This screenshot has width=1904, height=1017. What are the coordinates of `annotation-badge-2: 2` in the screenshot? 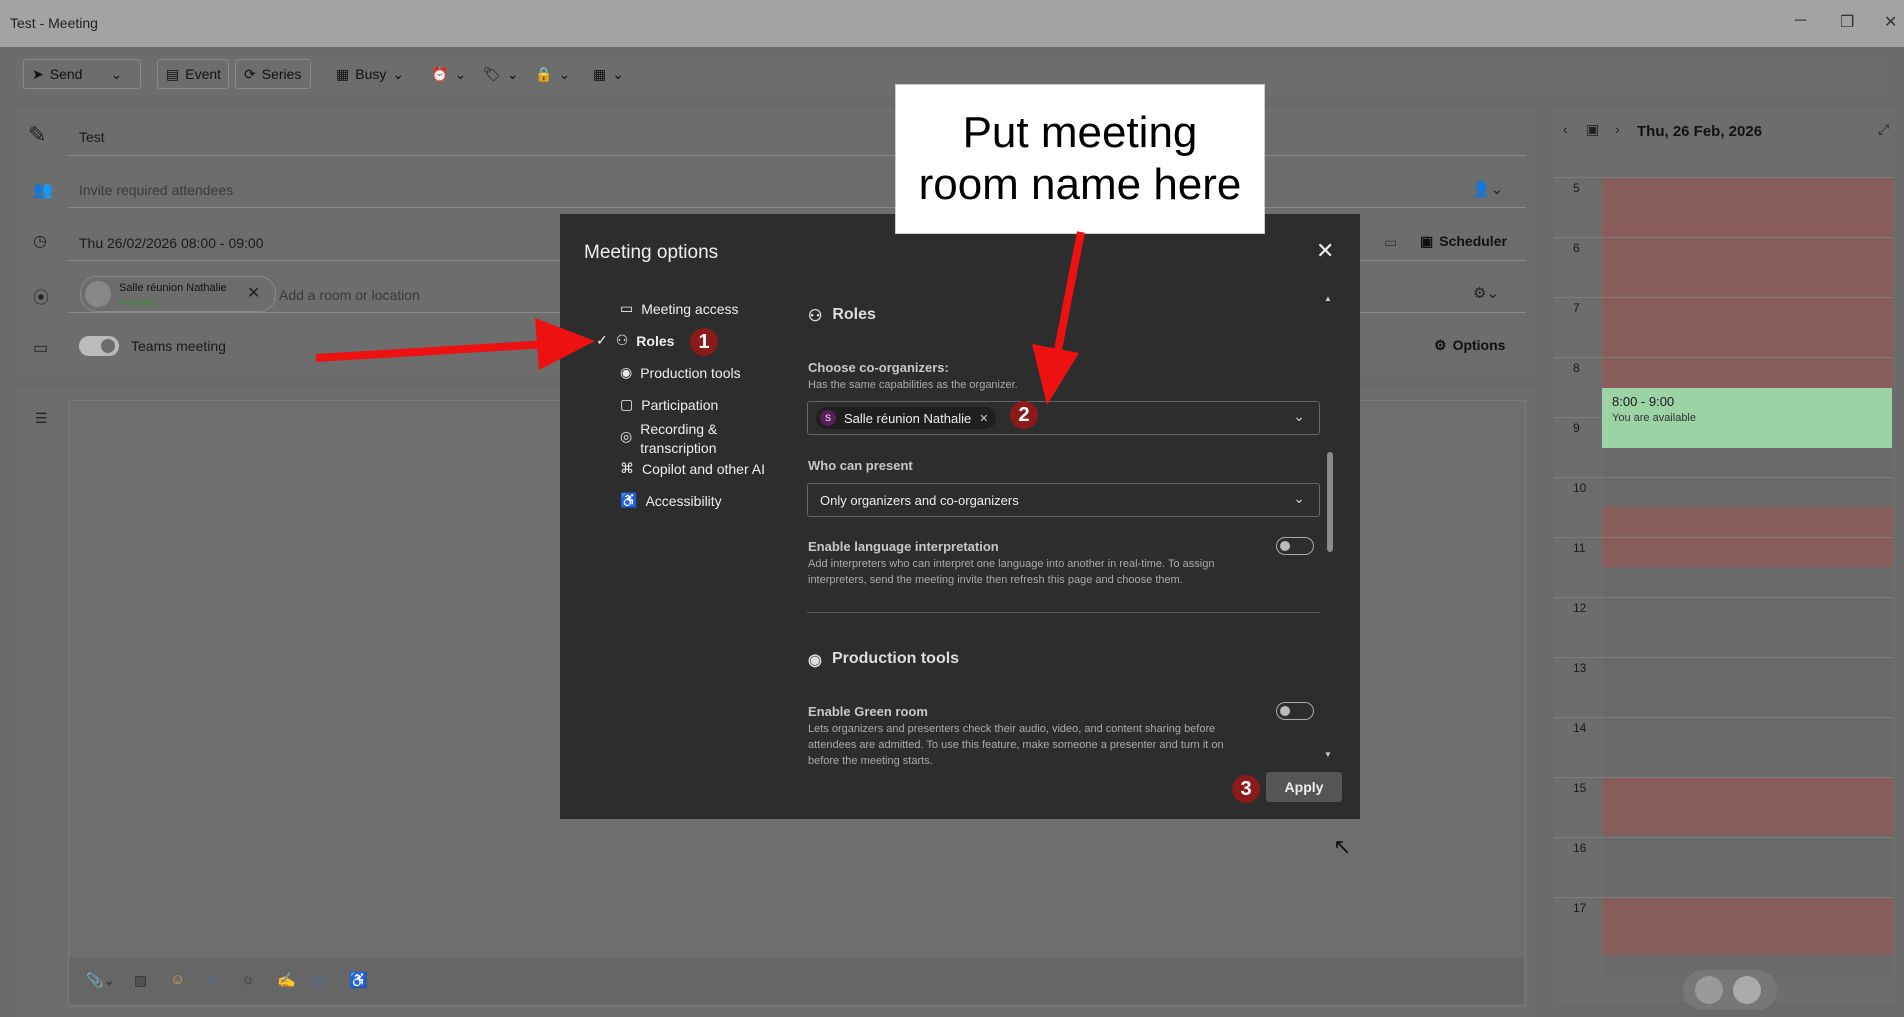 It's located at (1024, 415).